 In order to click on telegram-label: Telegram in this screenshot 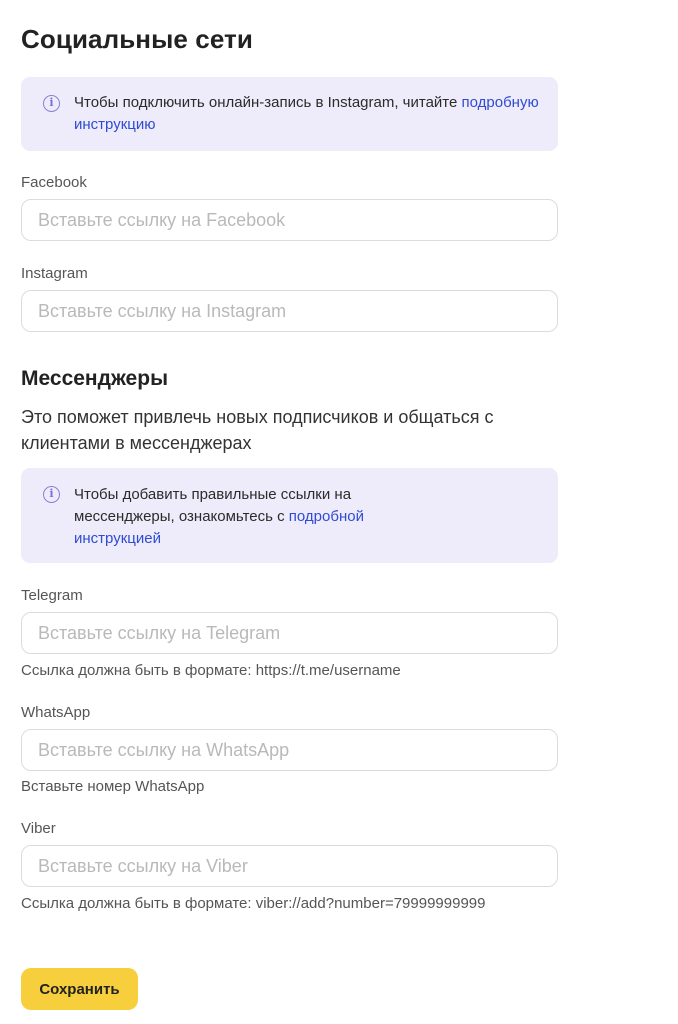, I will do `click(52, 595)`.